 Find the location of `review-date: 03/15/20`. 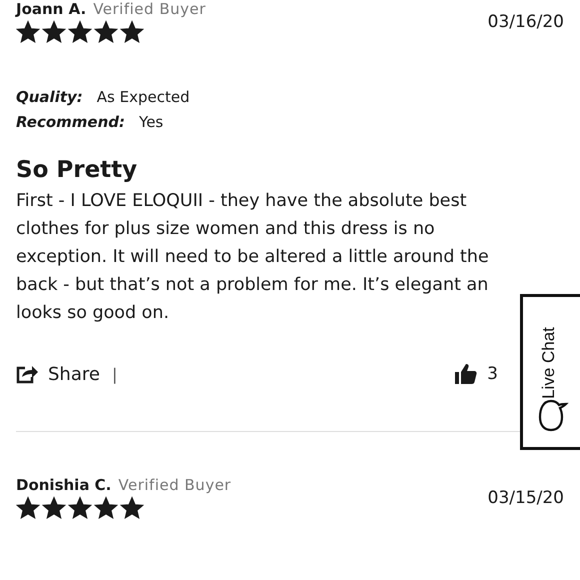

review-date: 03/15/20 is located at coordinates (526, 498).